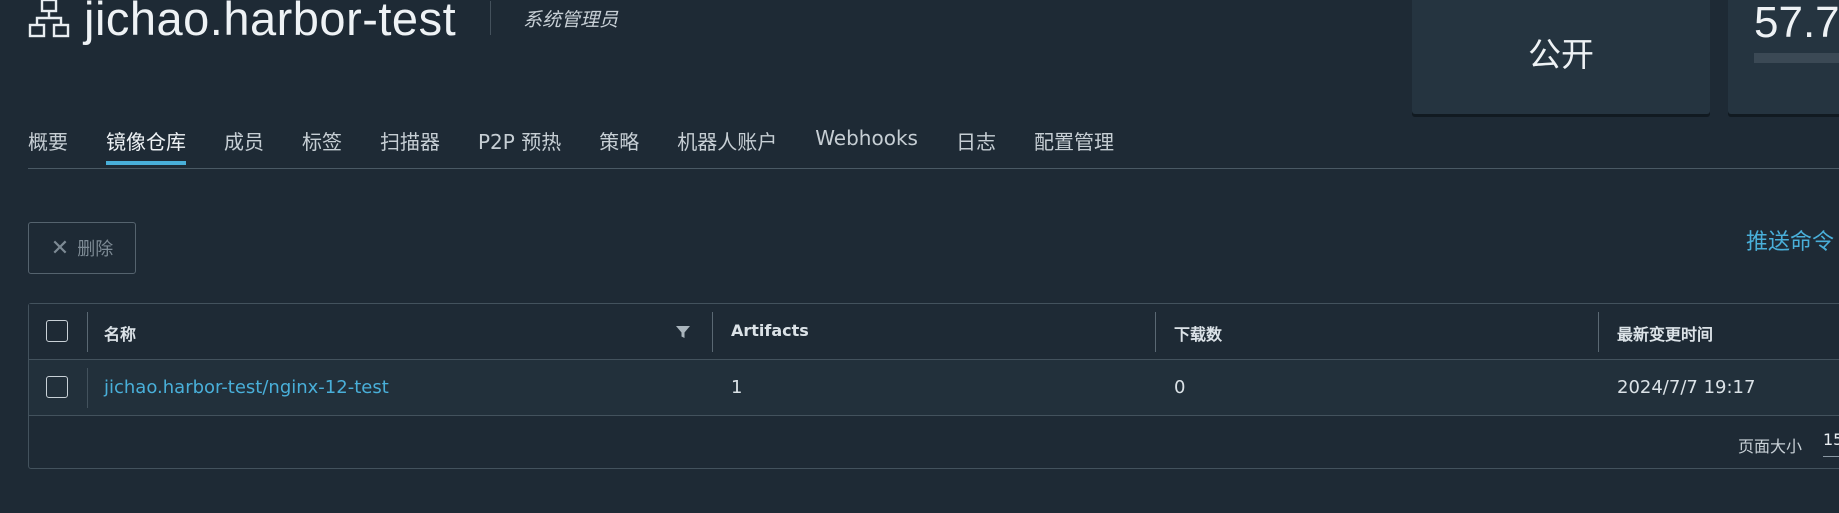  Describe the element at coordinates (57, 387) in the screenshot. I see `row-checkbox` at that location.